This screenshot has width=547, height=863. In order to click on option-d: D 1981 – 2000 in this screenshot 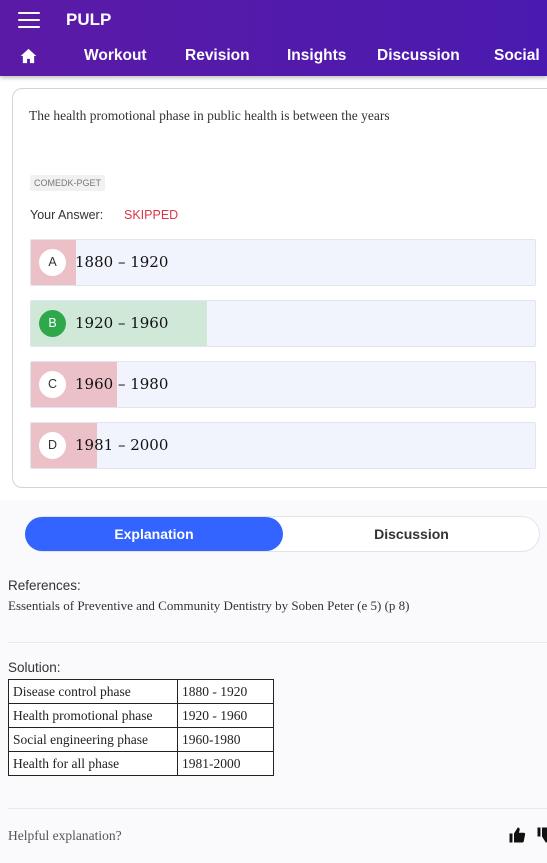, I will do `click(283, 445)`.